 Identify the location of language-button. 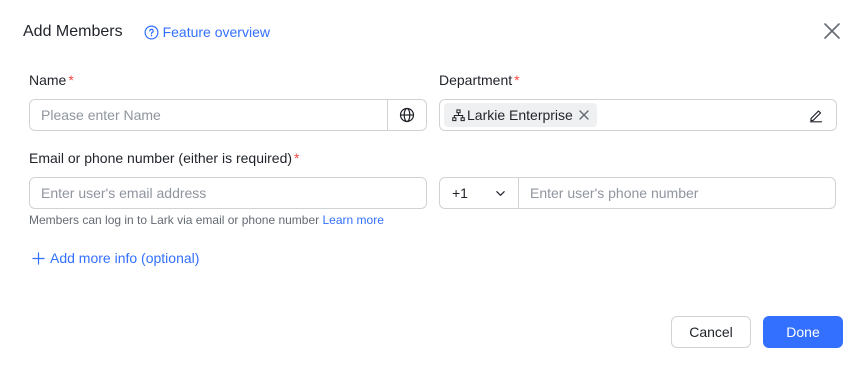
(406, 115).